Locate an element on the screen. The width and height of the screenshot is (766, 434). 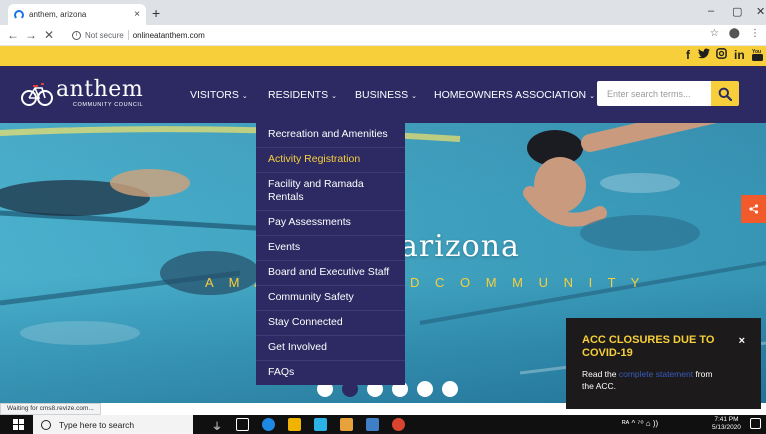
clock-date: 5/13/2020 is located at coordinates (726, 427).